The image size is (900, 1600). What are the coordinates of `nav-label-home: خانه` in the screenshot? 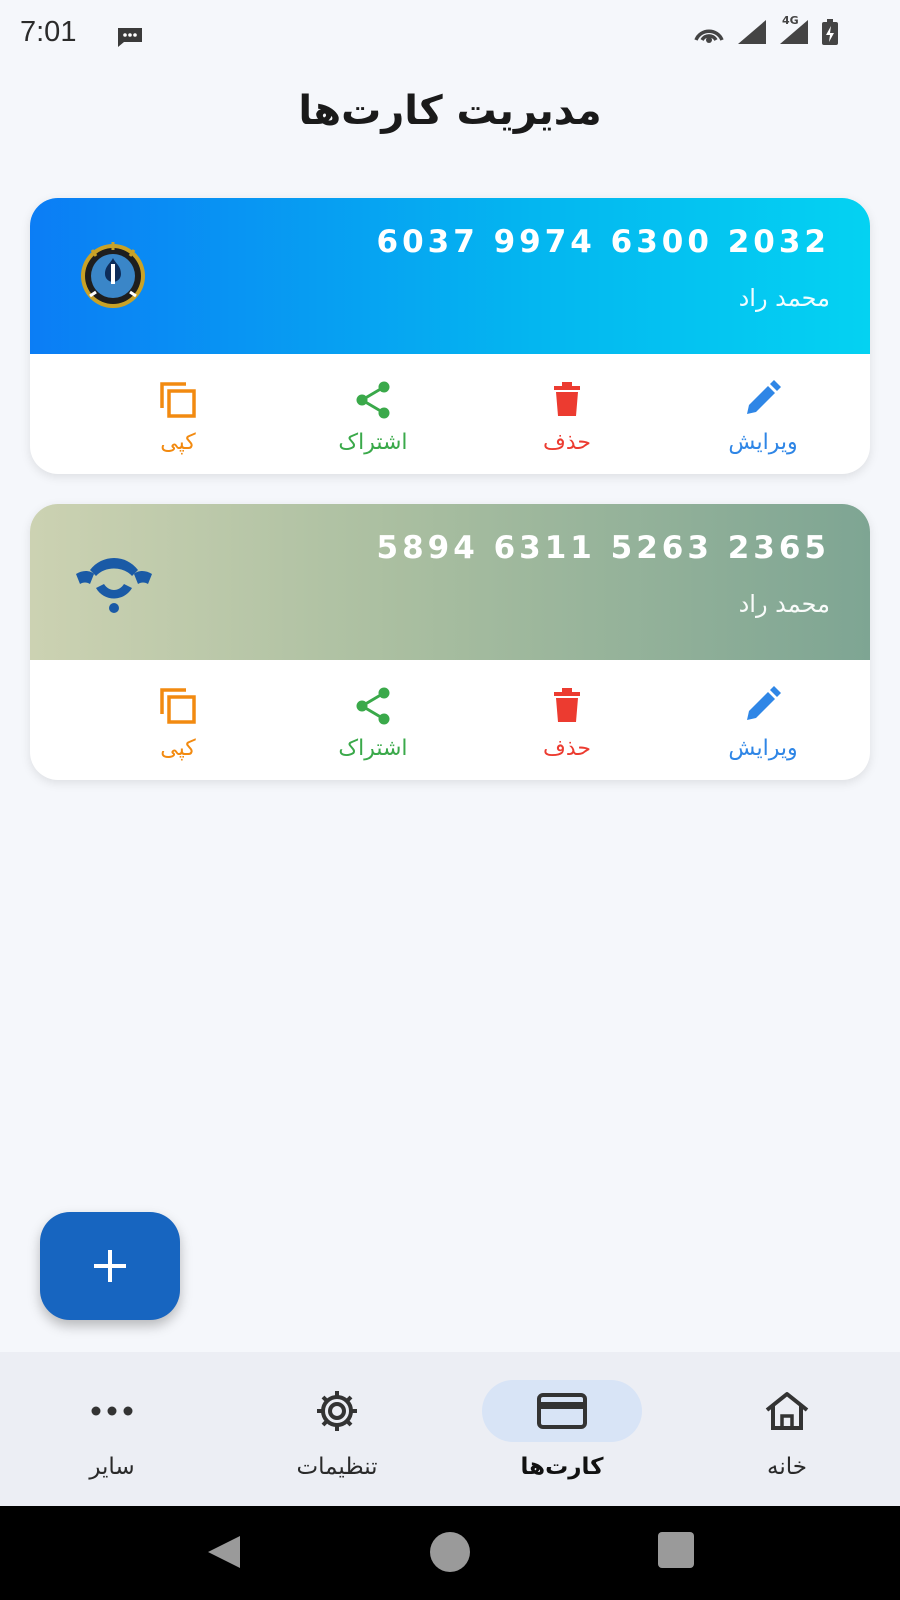 It's located at (787, 1467).